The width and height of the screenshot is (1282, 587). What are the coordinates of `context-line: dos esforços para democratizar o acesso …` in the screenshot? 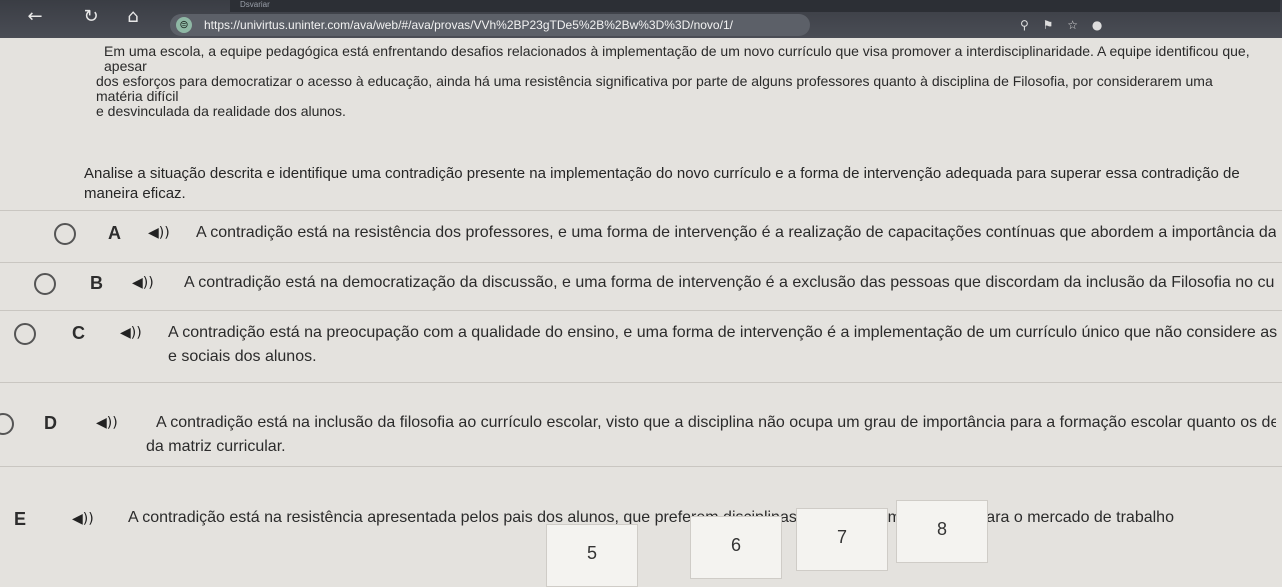 It's located at (654, 88).